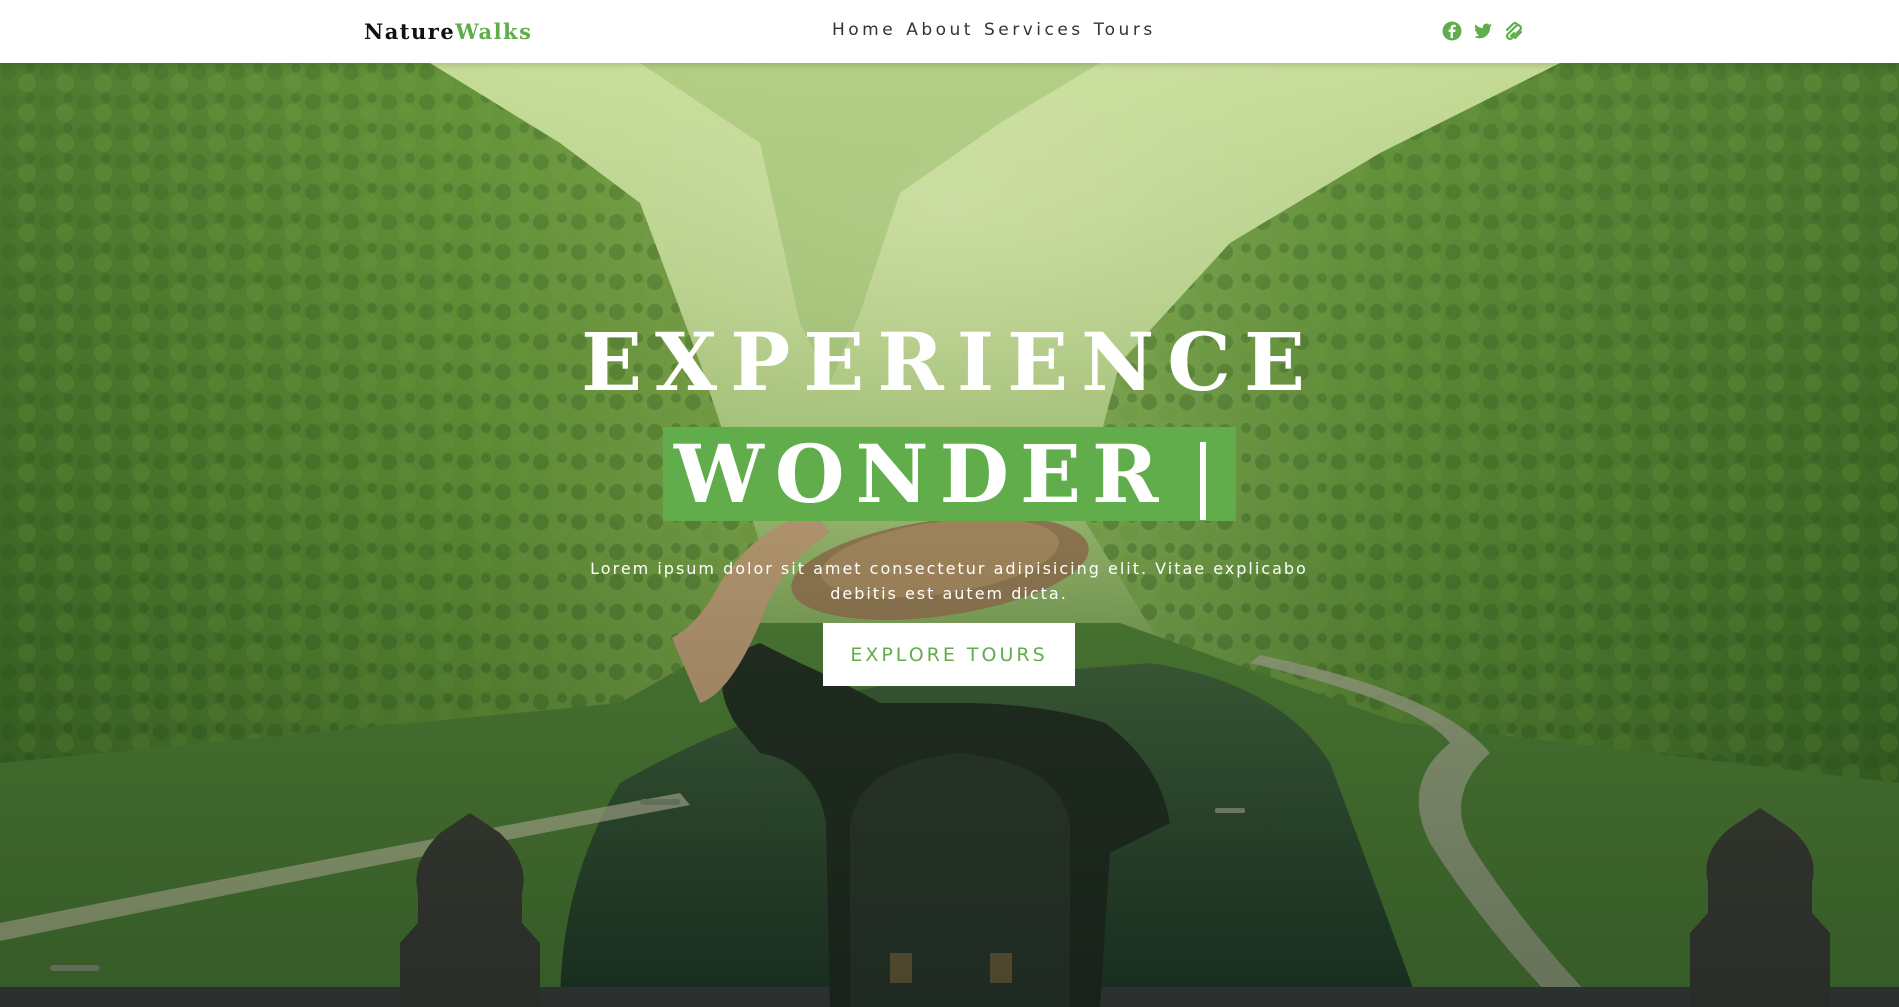  I want to click on main-nav: Home About Services Tours, so click(994, 30).